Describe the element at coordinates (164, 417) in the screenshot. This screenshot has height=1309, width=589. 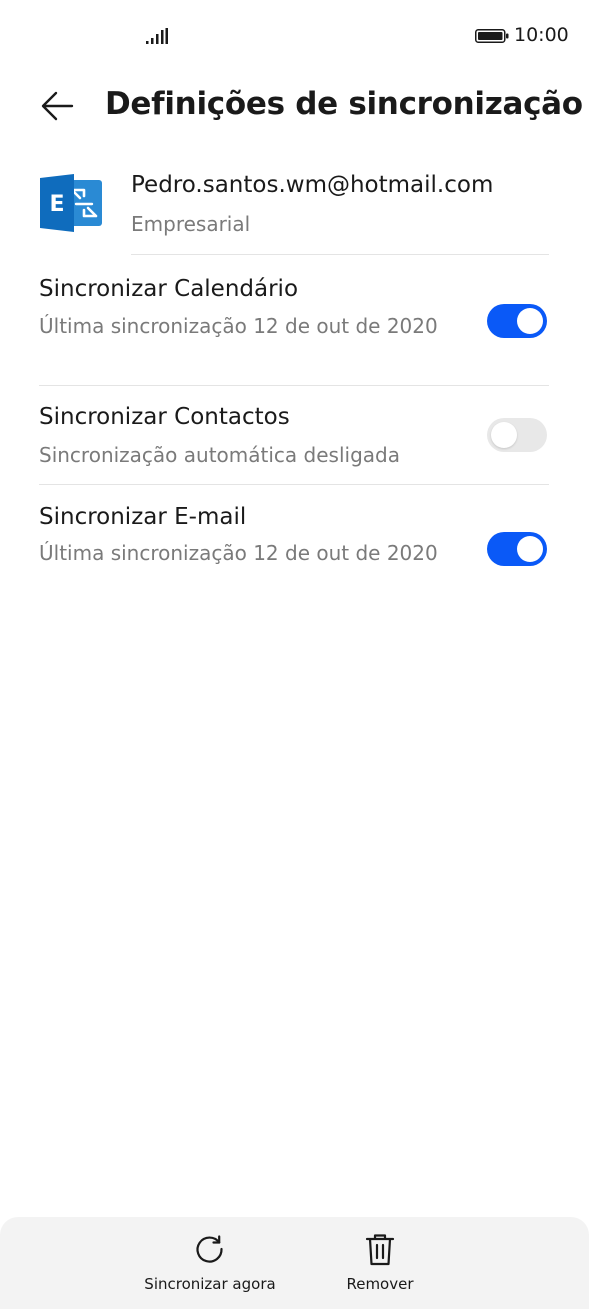
I see `sync-contacts-title: Sincronizar Contactos` at that location.